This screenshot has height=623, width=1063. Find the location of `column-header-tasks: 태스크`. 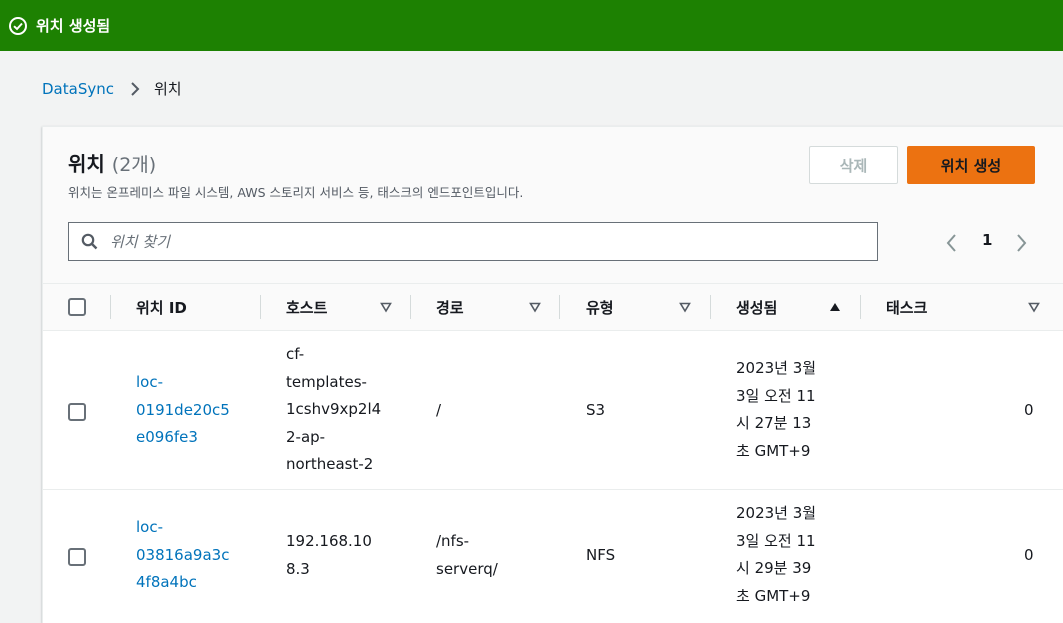

column-header-tasks: 태스크 is located at coordinates (906, 307).